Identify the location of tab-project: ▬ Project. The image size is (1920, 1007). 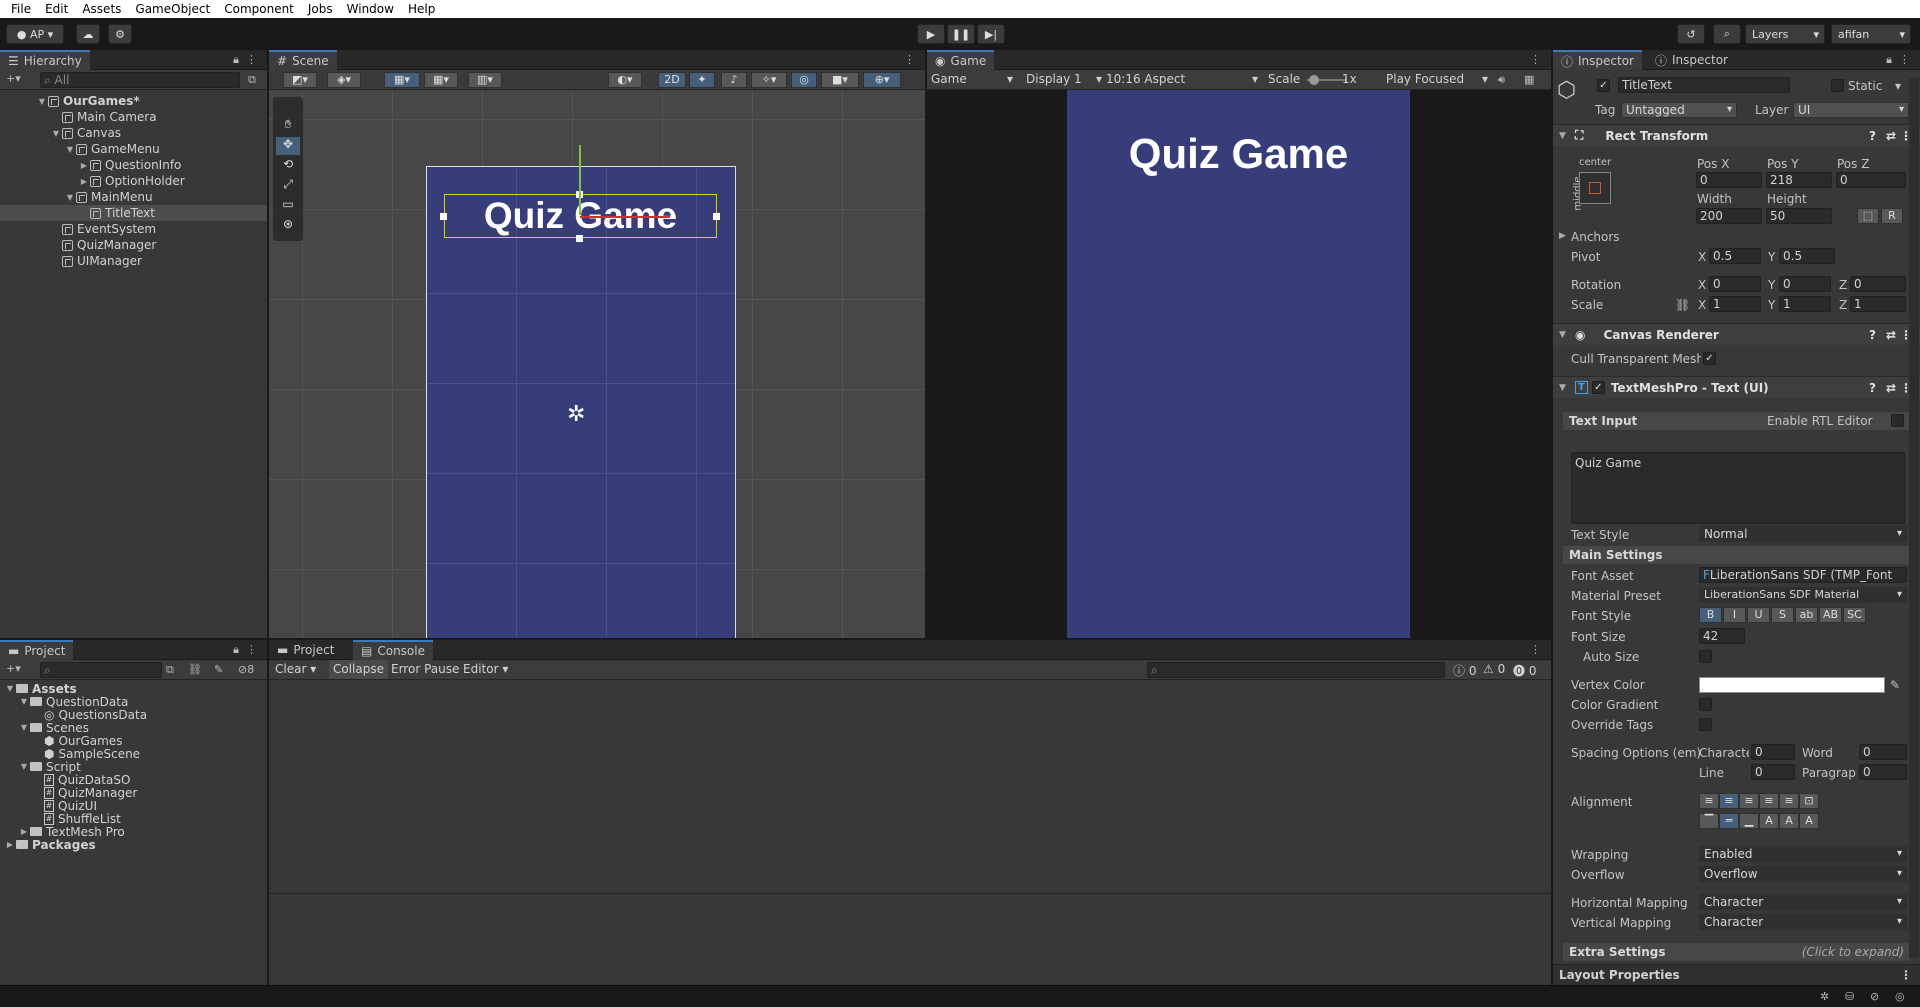
(37, 650).